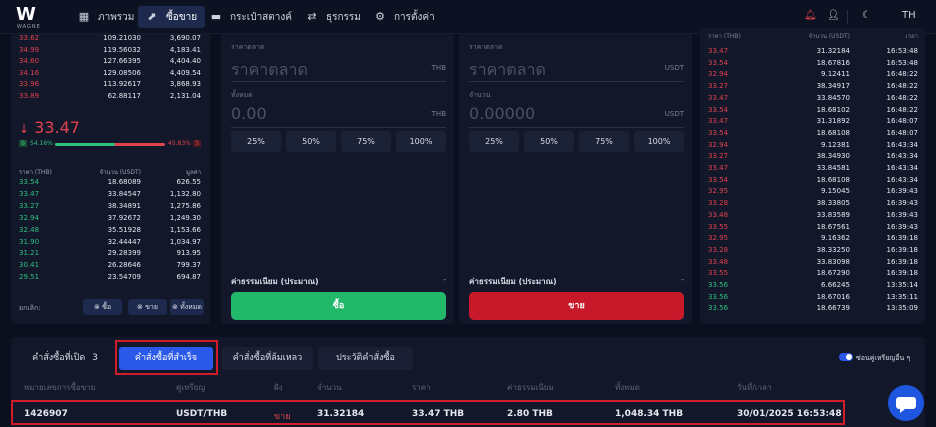  What do you see at coordinates (902, 285) in the screenshot?
I see `trade-time: 13:35:14` at bounding box center [902, 285].